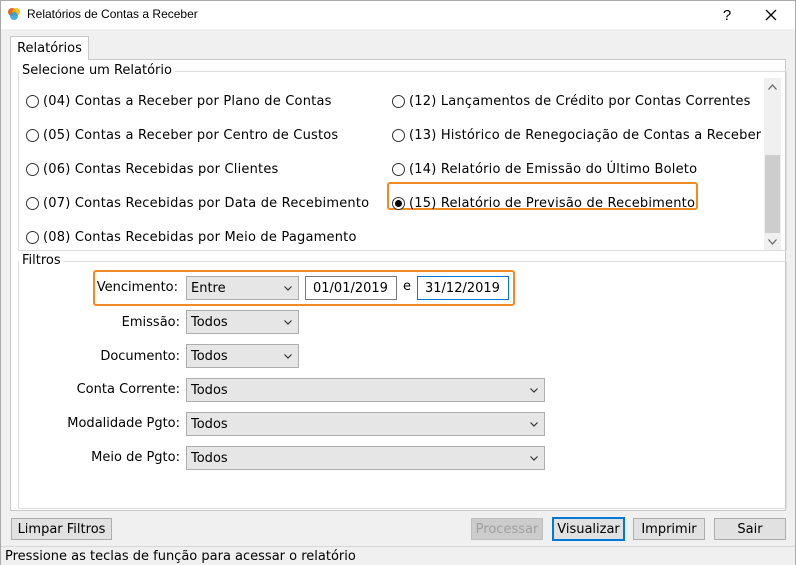 This screenshot has width=796, height=565. I want to click on vencimento-from-input: 01/01/2019, so click(351, 288).